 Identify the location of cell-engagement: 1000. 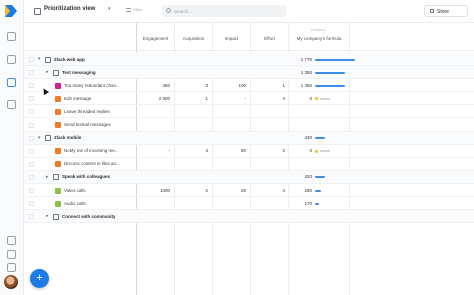
(153, 190).